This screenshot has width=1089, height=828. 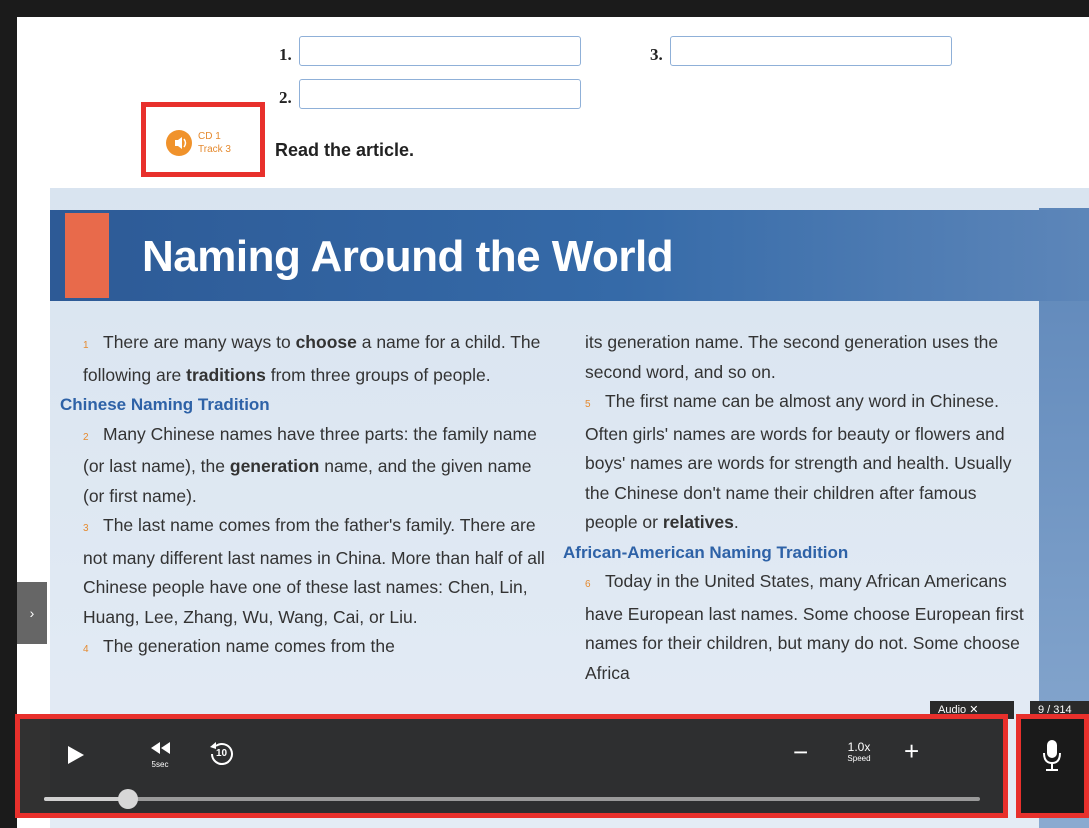 I want to click on text-run: from three groups of people., so click(x=378, y=374).